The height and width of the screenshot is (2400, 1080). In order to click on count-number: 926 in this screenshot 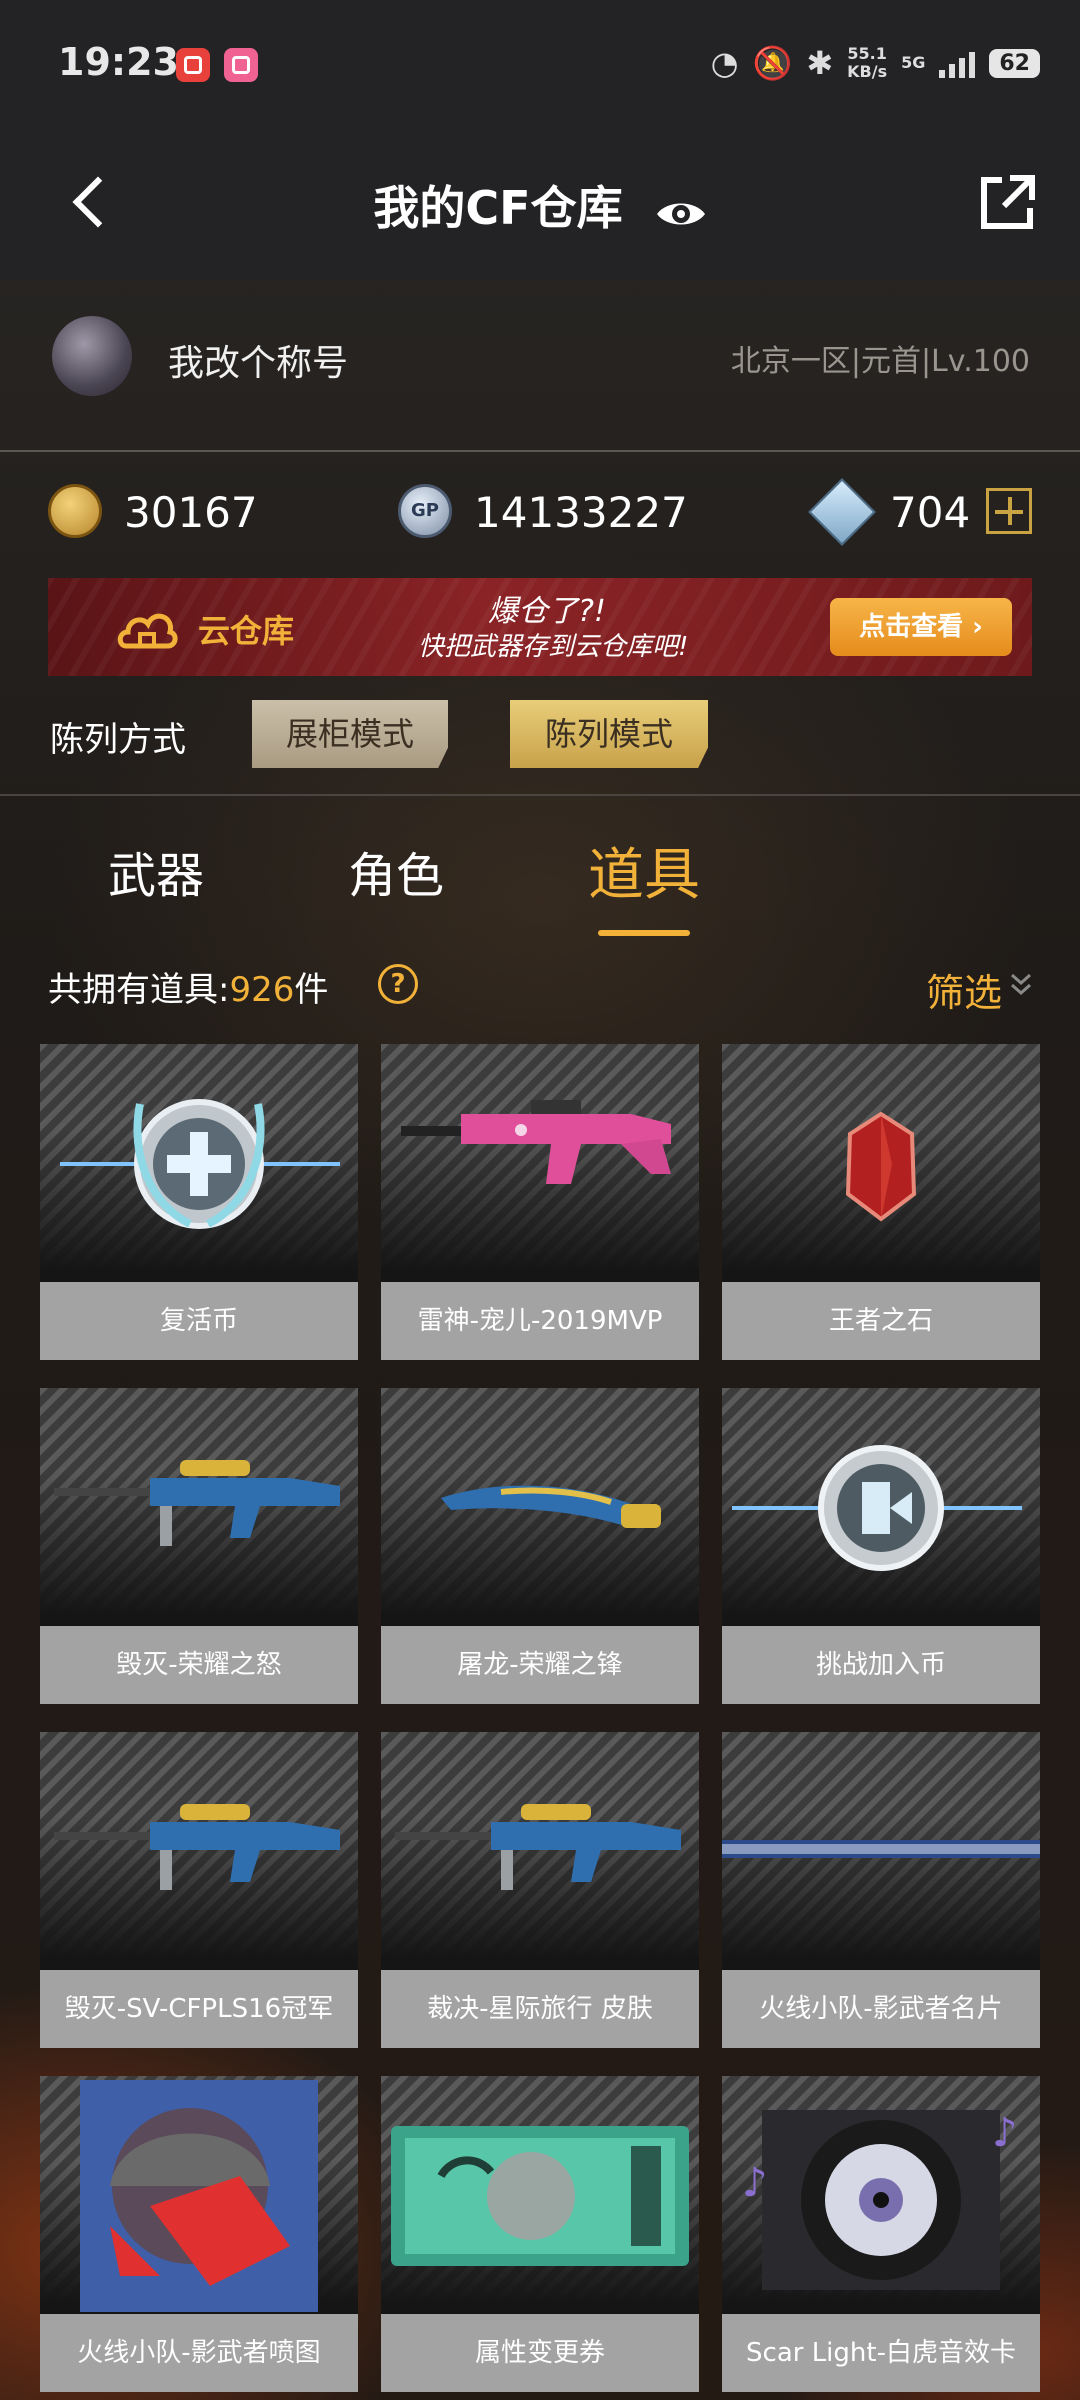, I will do `click(262, 990)`.